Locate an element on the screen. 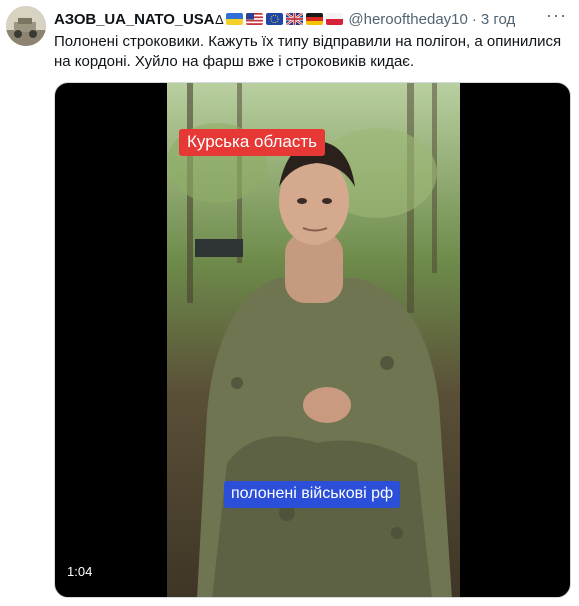  eu-flag-icon is located at coordinates (275, 19).